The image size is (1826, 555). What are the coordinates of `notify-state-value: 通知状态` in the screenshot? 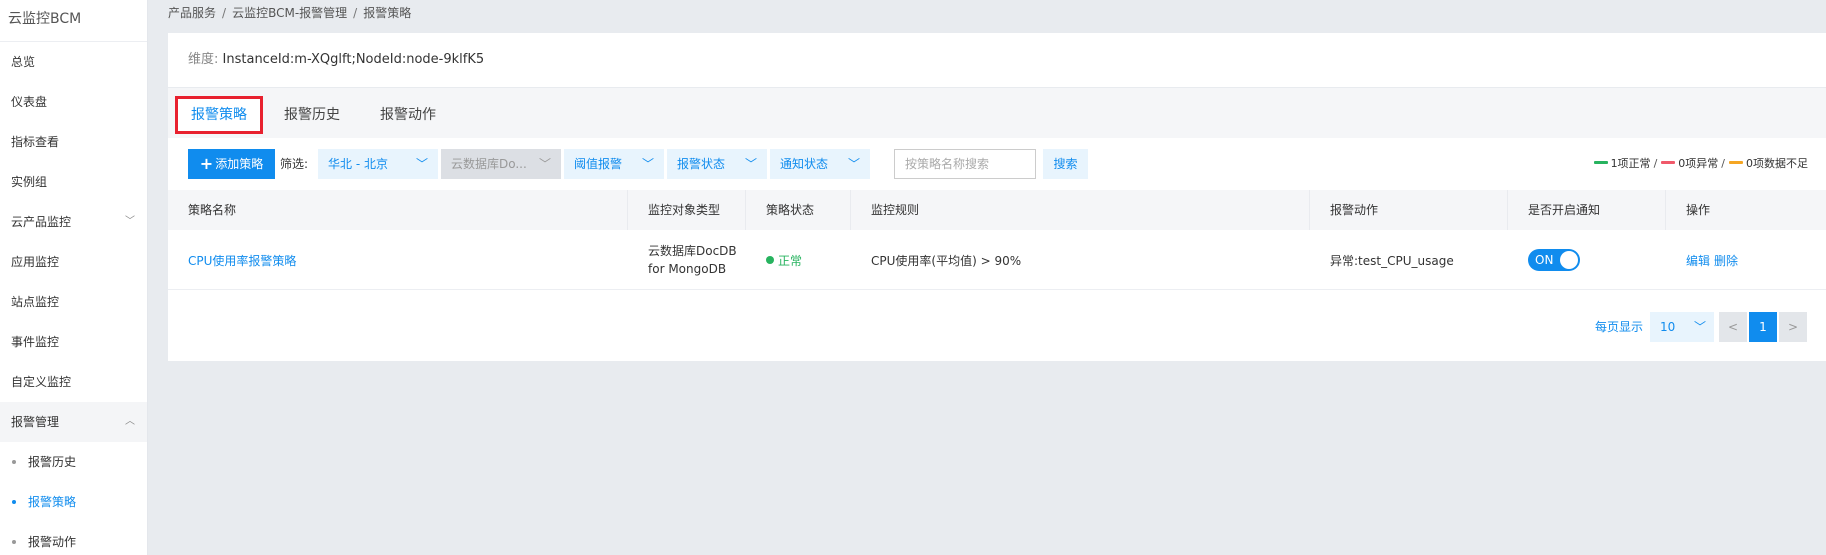 It's located at (804, 164).